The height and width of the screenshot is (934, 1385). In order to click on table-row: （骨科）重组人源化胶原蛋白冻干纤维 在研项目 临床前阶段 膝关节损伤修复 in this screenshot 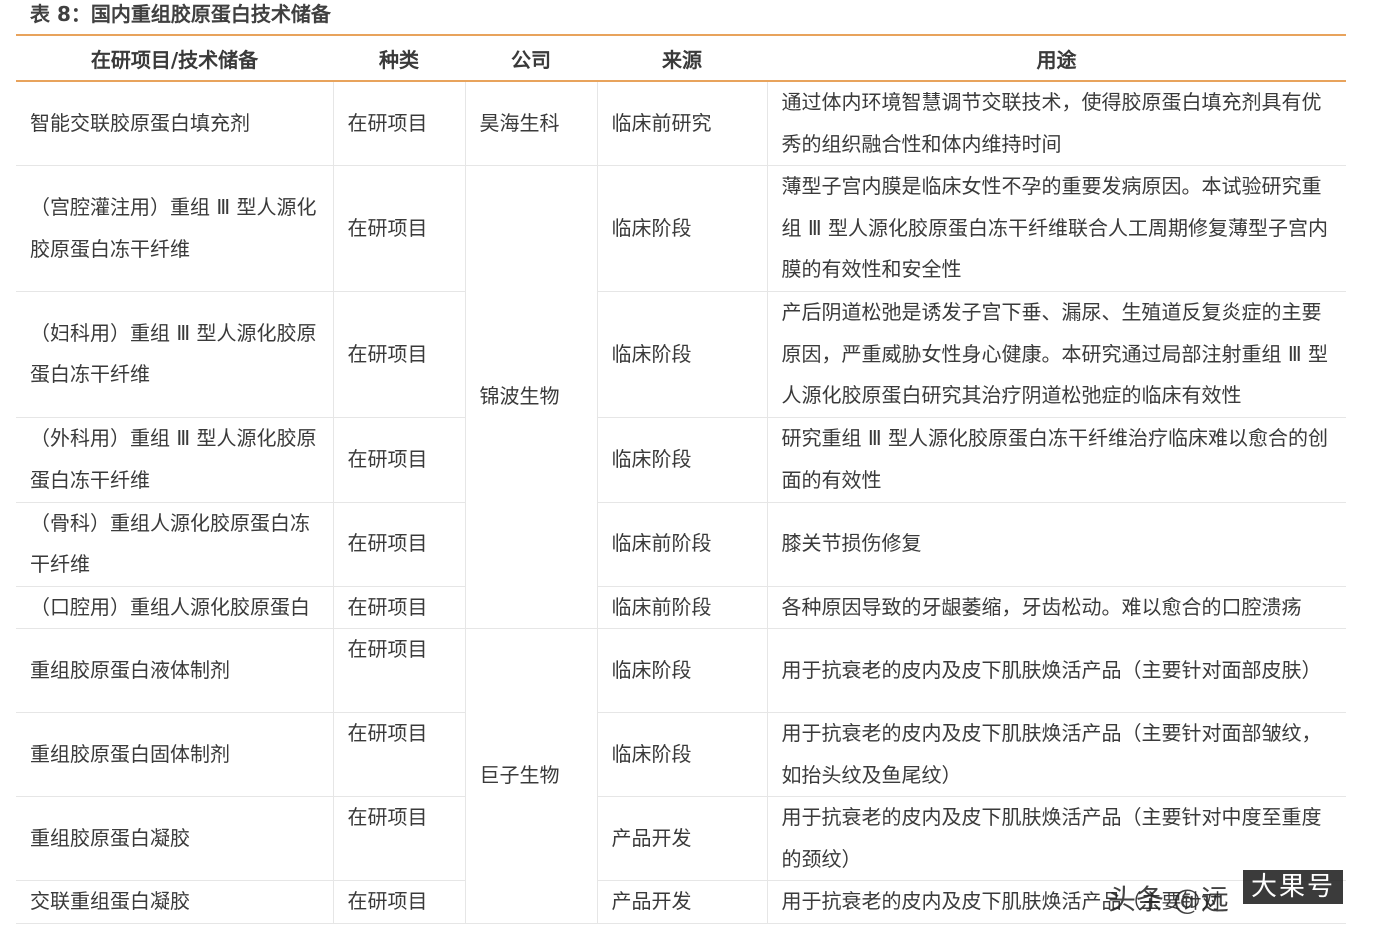, I will do `click(681, 544)`.